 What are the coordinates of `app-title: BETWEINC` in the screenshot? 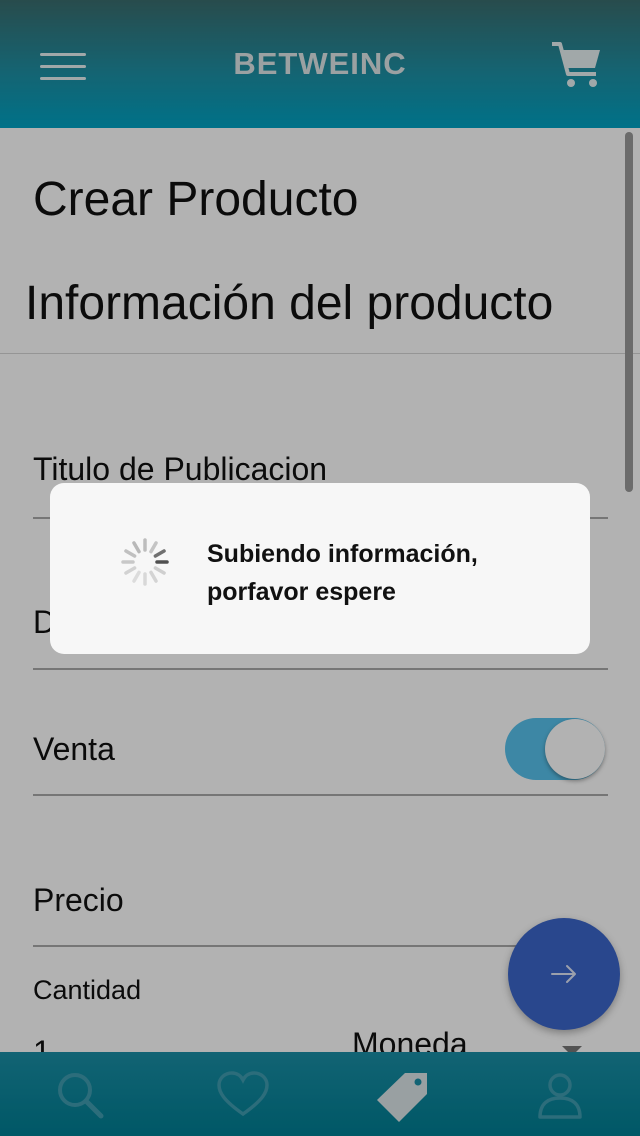 It's located at (320, 63).